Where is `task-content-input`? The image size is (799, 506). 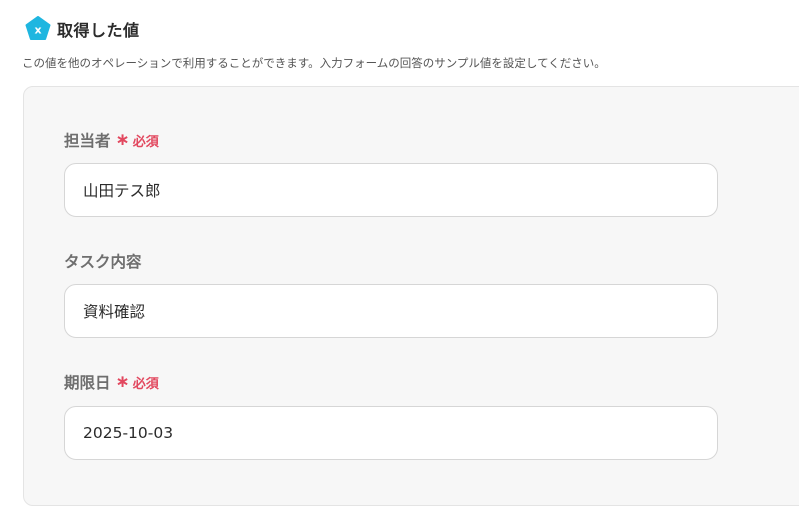
task-content-input is located at coordinates (391, 311).